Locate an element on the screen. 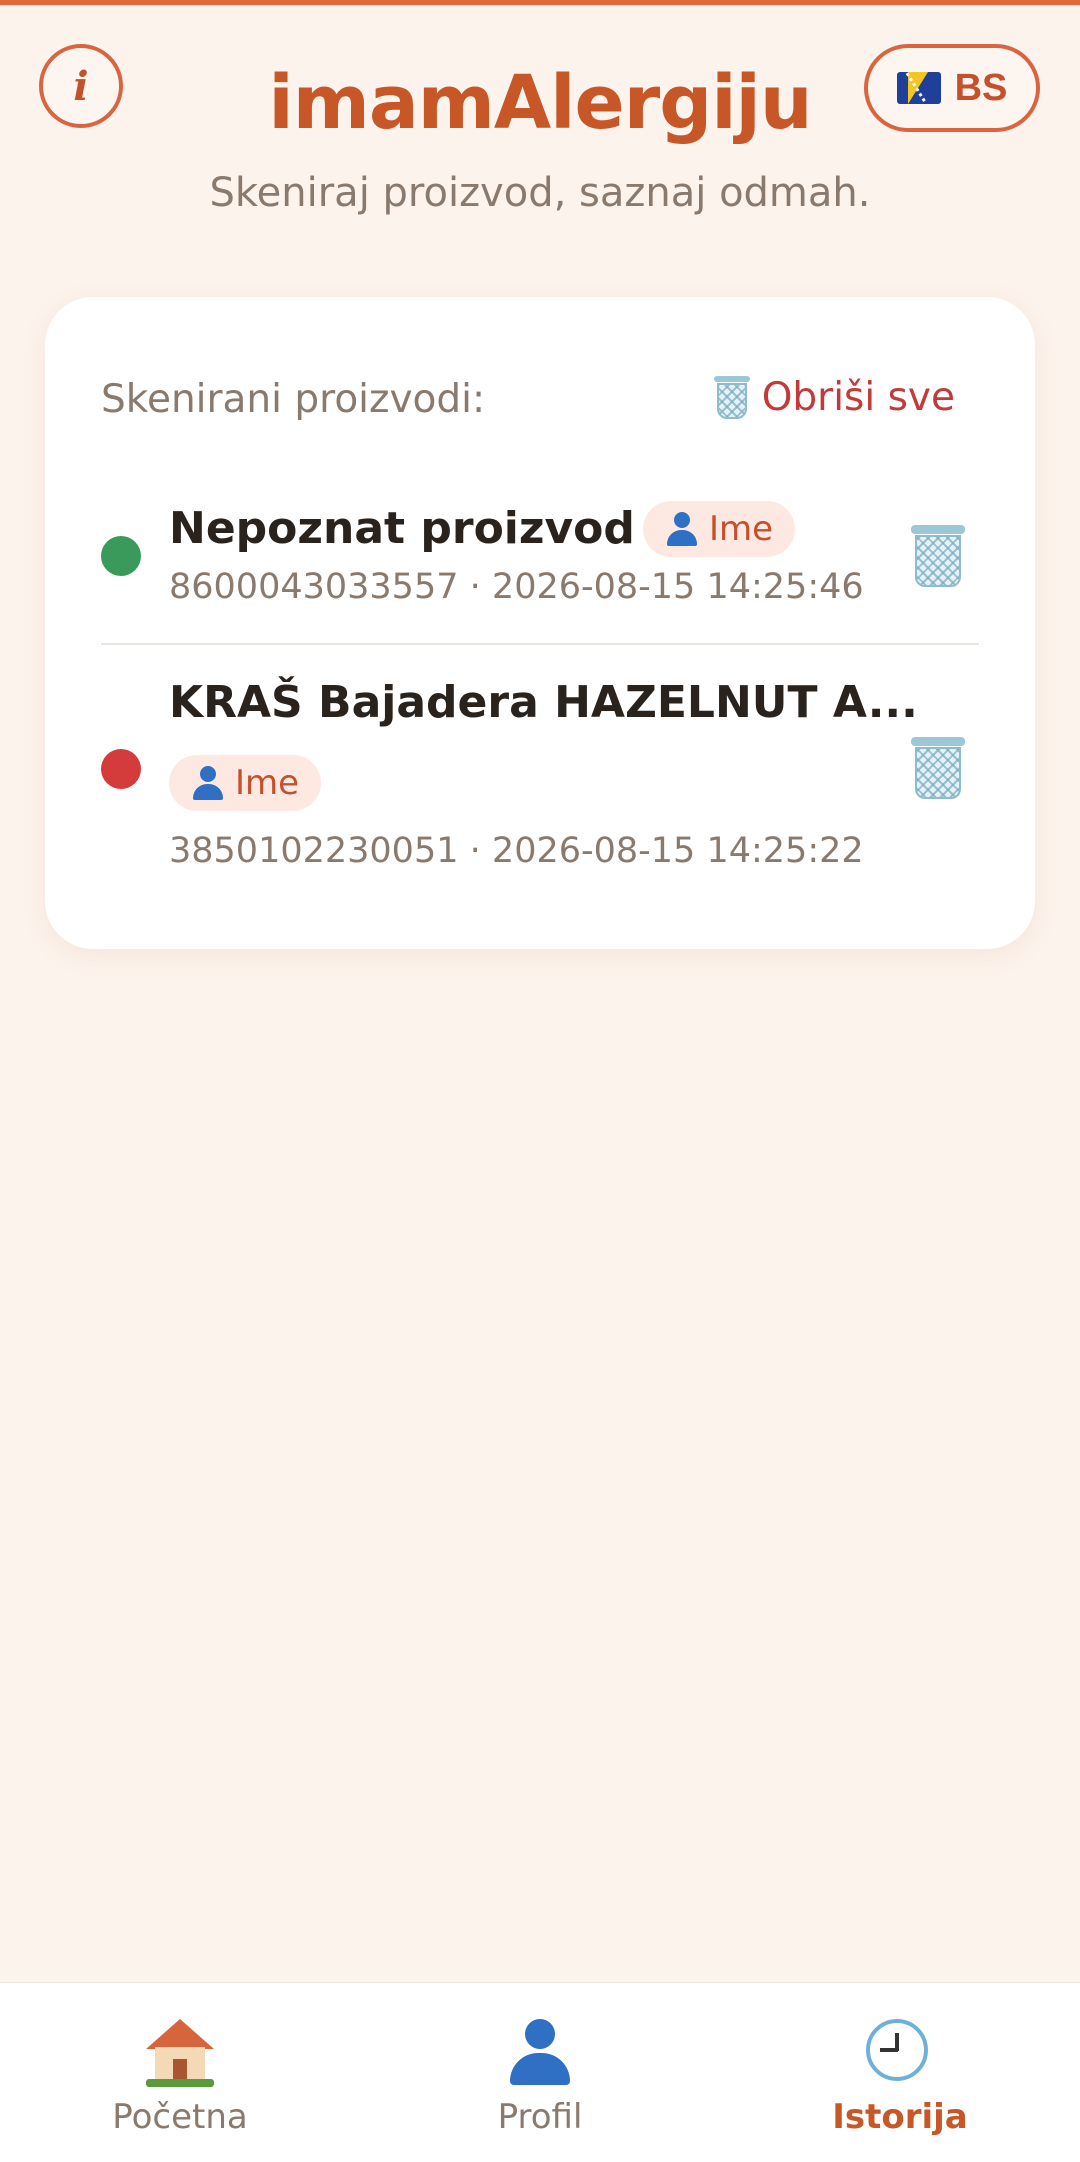 This screenshot has width=1080, height=2162. nav-item-profile: Profil is located at coordinates (540, 2072).